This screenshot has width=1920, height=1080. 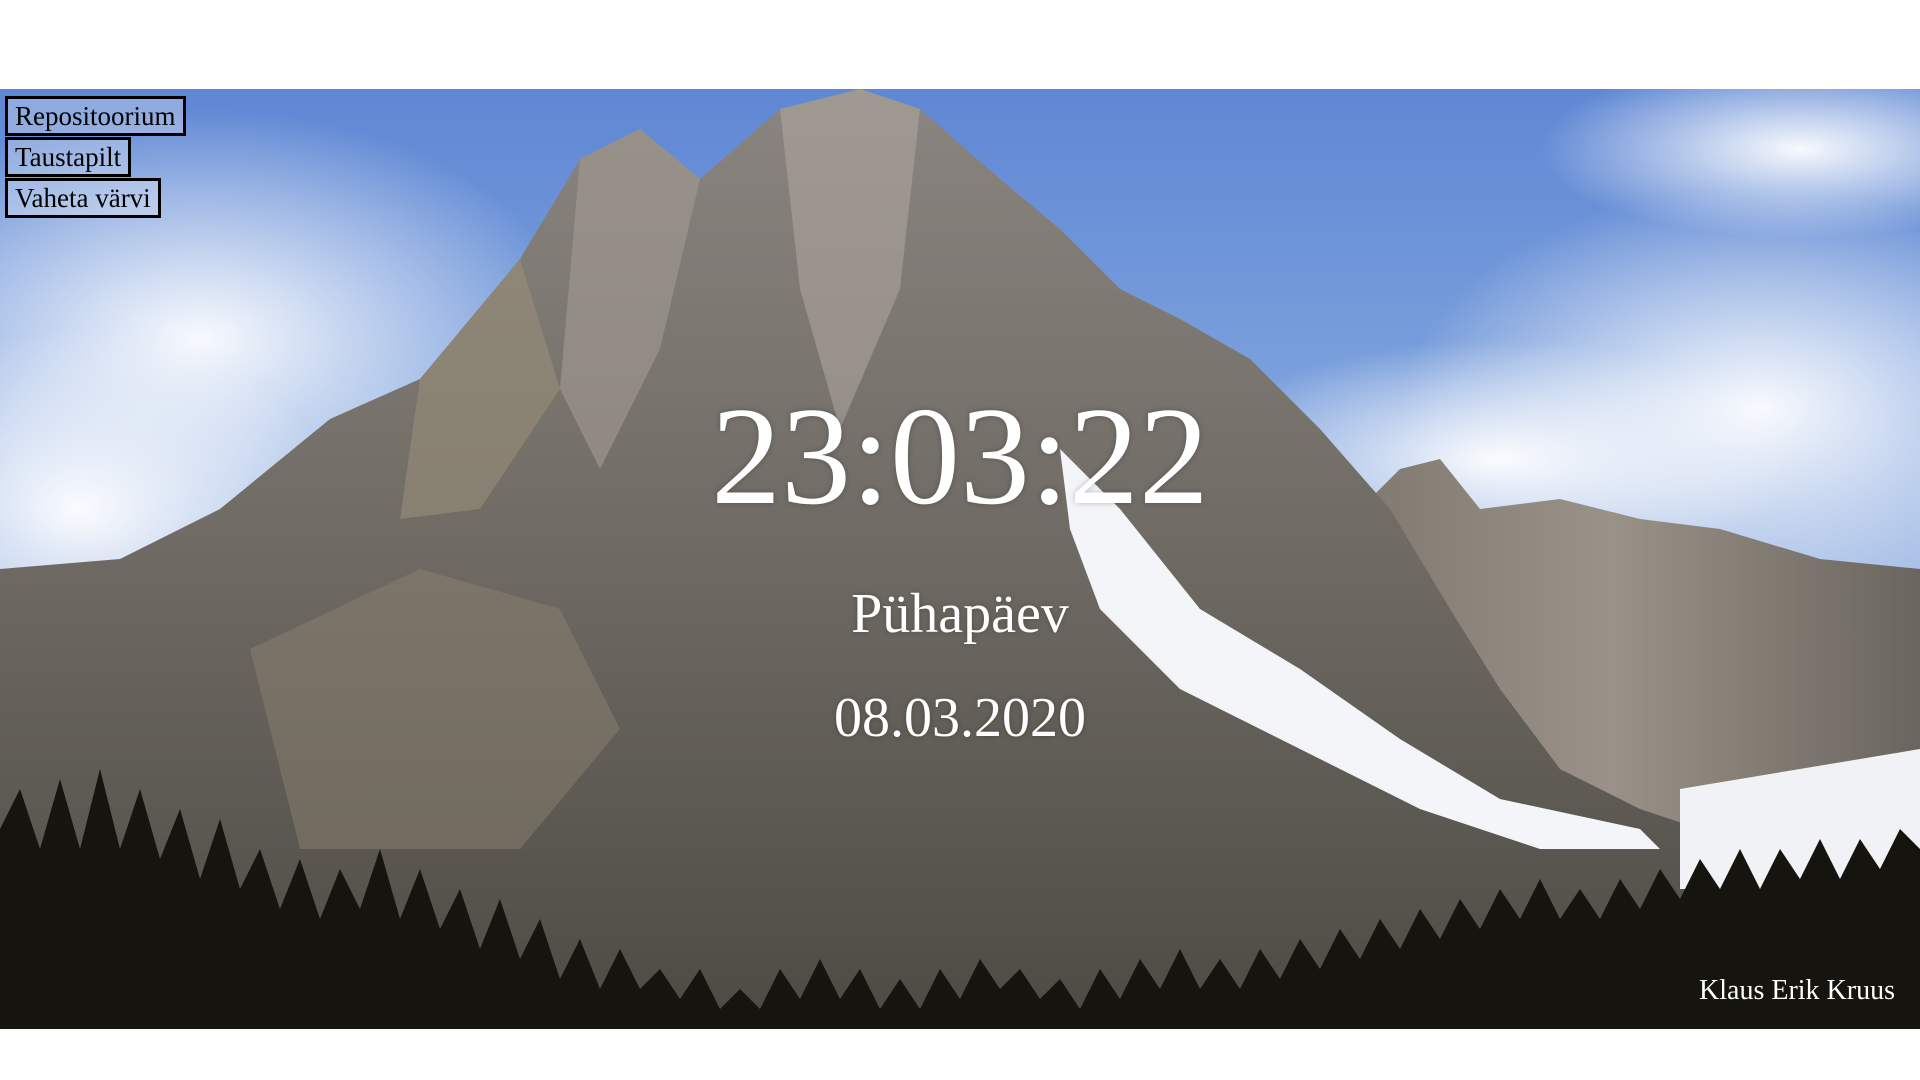 I want to click on author-credit: Klaus Erik Kruus, so click(x=1797, y=990).